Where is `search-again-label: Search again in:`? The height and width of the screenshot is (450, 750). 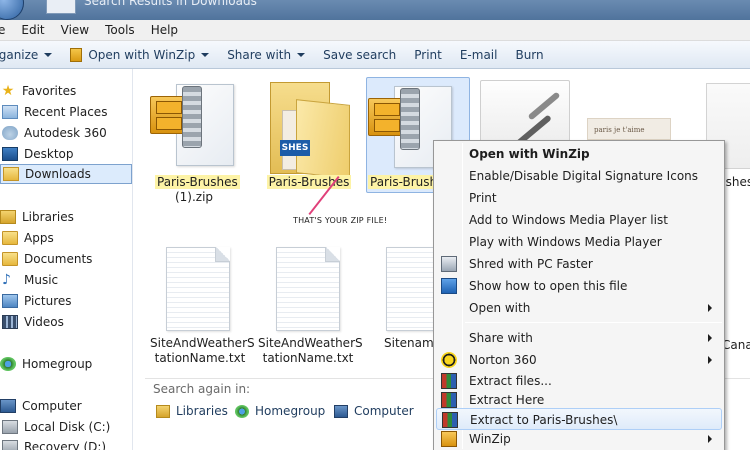
search-again-label: Search again in: is located at coordinates (202, 389).